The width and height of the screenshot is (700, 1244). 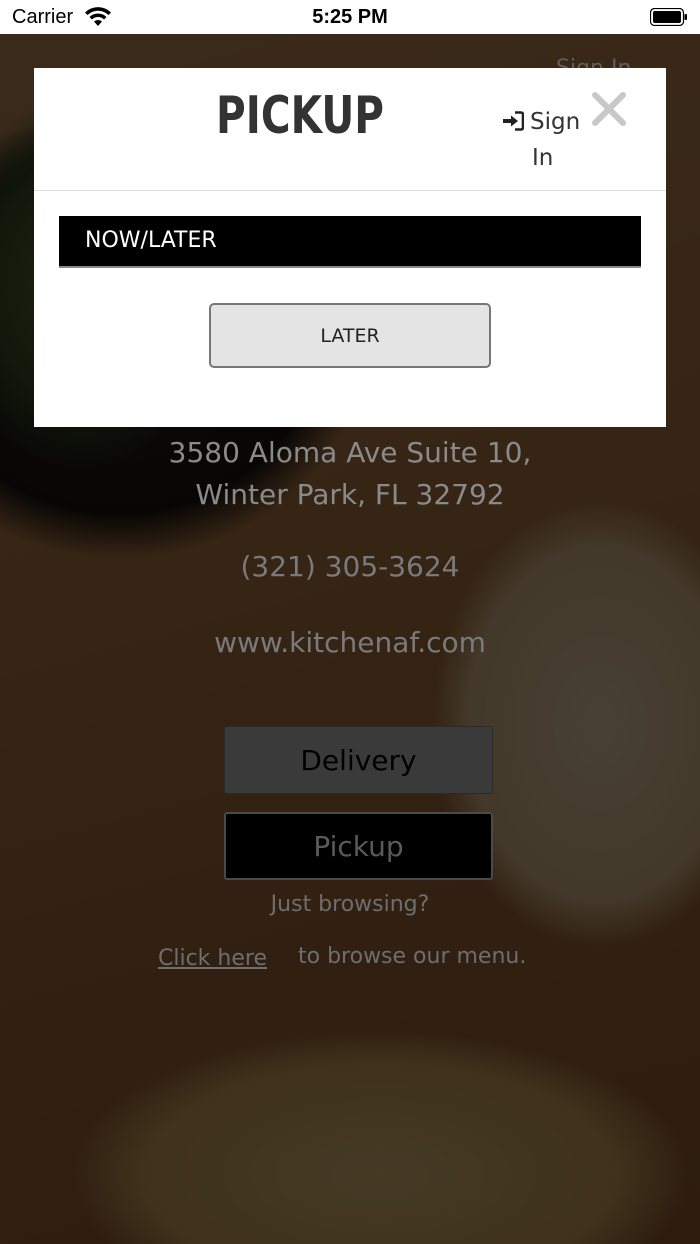 What do you see at coordinates (350, 642) in the screenshot?
I see `website-link: www.kitchenaf.com` at bounding box center [350, 642].